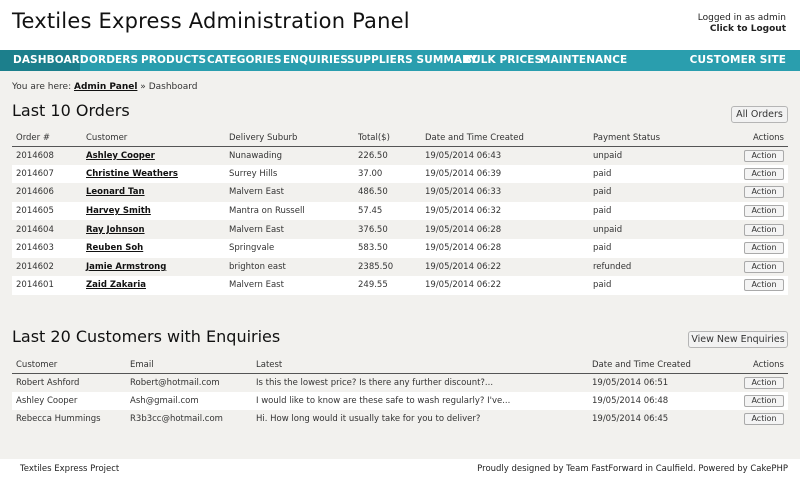 The image size is (800, 484). What do you see at coordinates (387, 285) in the screenshot?
I see `order-total: 249.55` at bounding box center [387, 285].